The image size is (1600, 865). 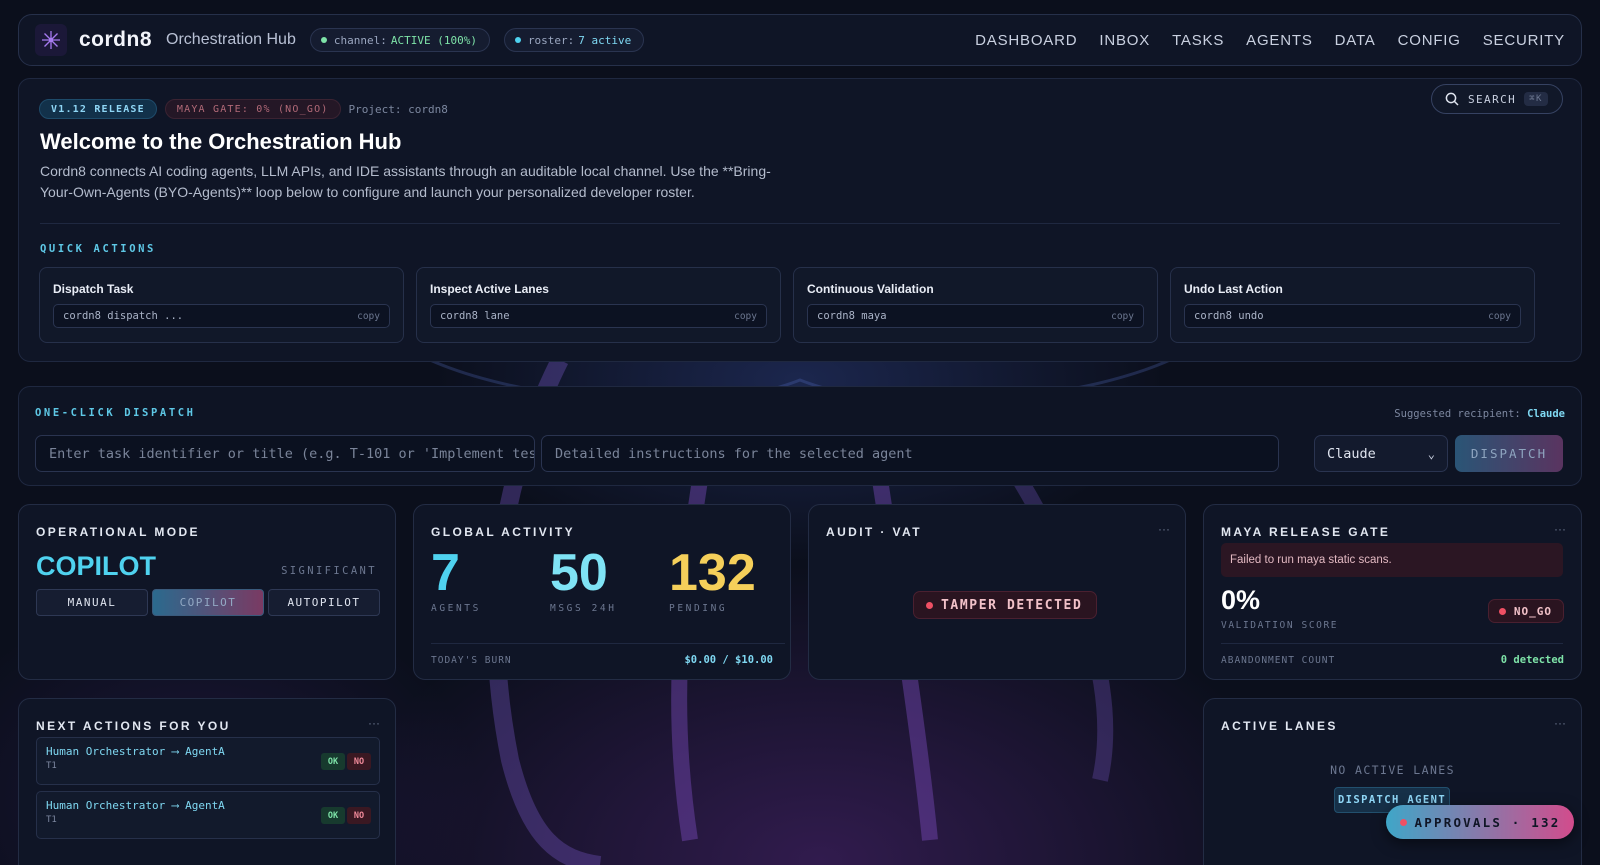 I want to click on quick-action-continuous-validation: Continuous Validation cordn8 maya copy, so click(x=975, y=305).